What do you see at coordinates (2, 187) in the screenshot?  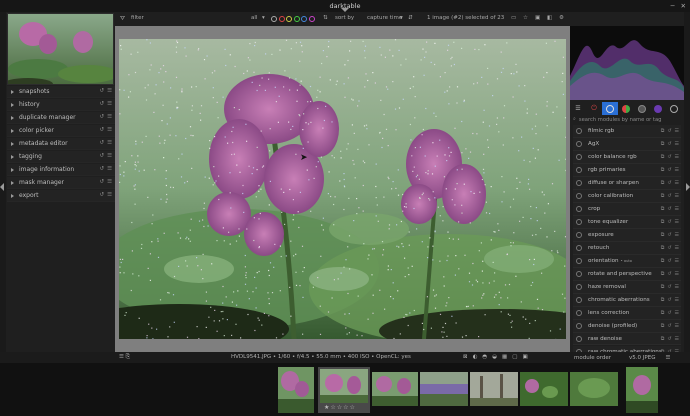 I see `left-panel-collapse-icon` at bounding box center [2, 187].